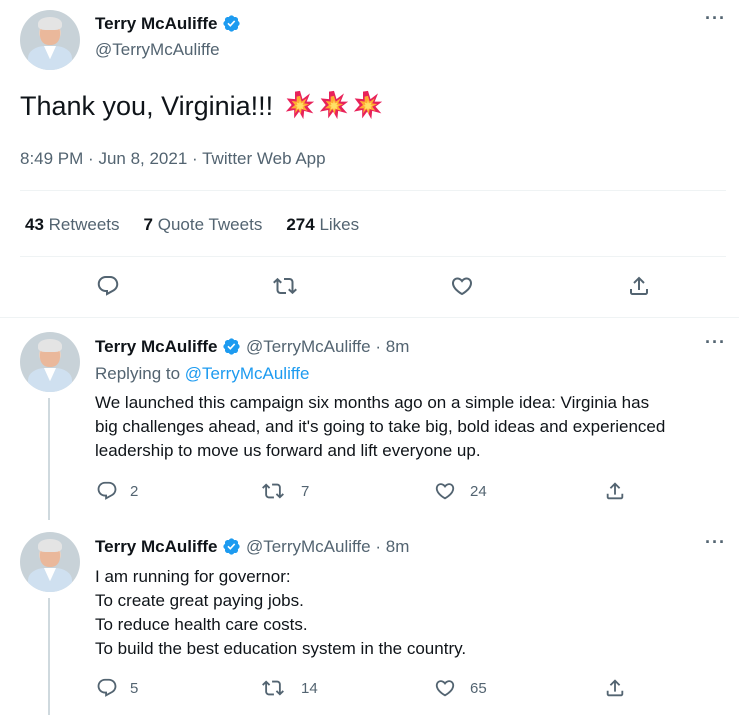 This screenshot has width=739, height=715. What do you see at coordinates (460, 688) in the screenshot?
I see `like-button: 65` at bounding box center [460, 688].